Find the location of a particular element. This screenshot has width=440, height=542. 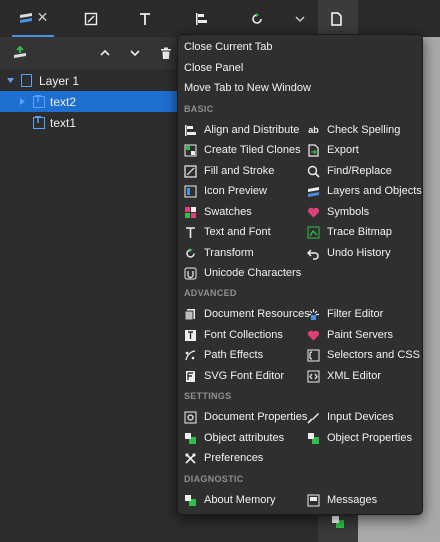

section-basic: BASIC is located at coordinates (199, 109).